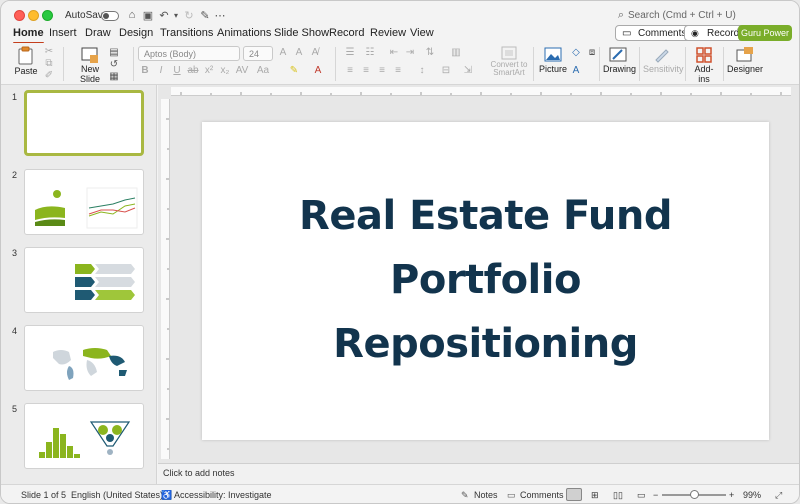 This screenshot has height=504, width=800. I want to click on bold-icon: B, so click(145, 70).